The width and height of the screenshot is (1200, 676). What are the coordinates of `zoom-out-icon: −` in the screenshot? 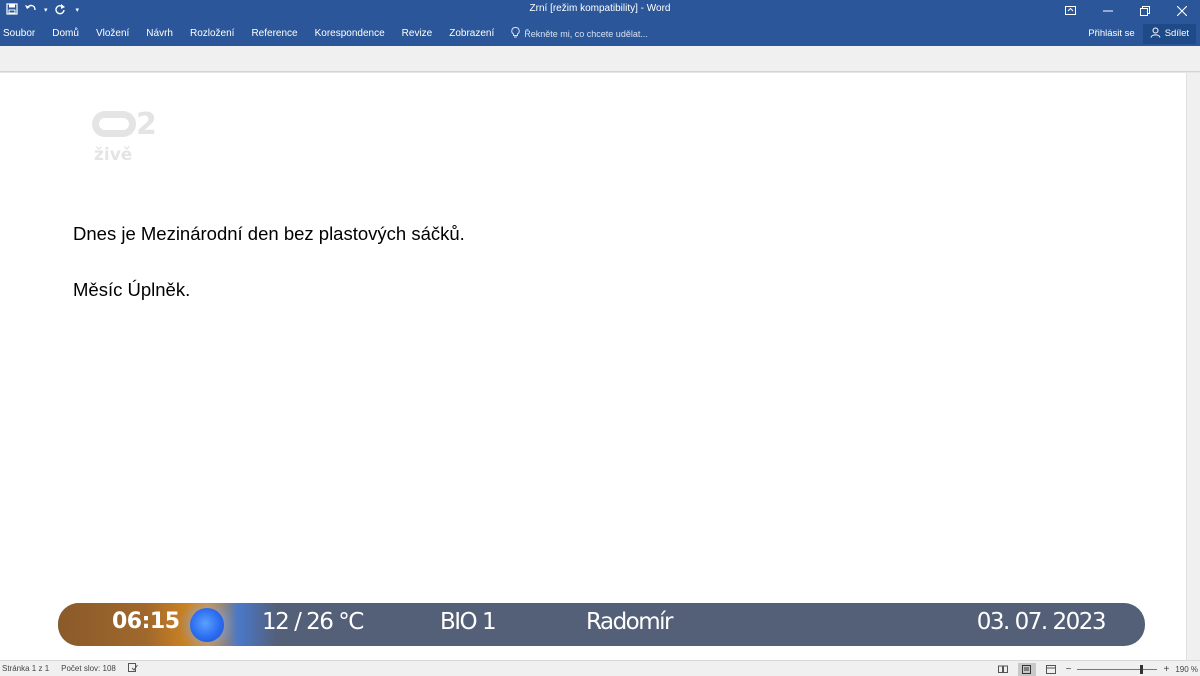 It's located at (1069, 669).